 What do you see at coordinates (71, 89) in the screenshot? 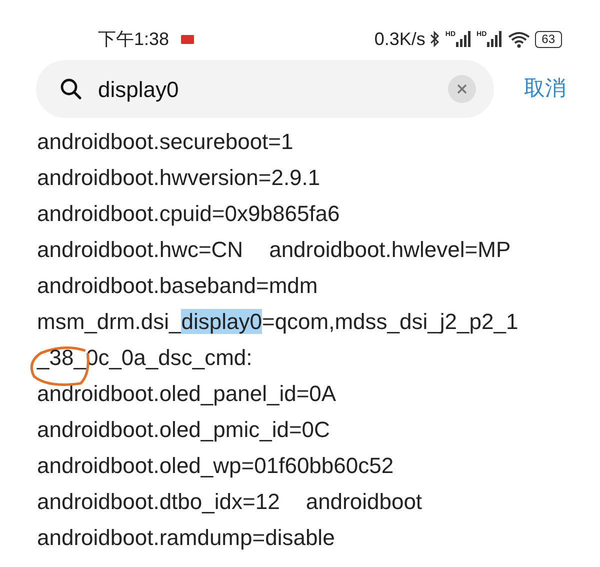
I see `search-icon` at bounding box center [71, 89].